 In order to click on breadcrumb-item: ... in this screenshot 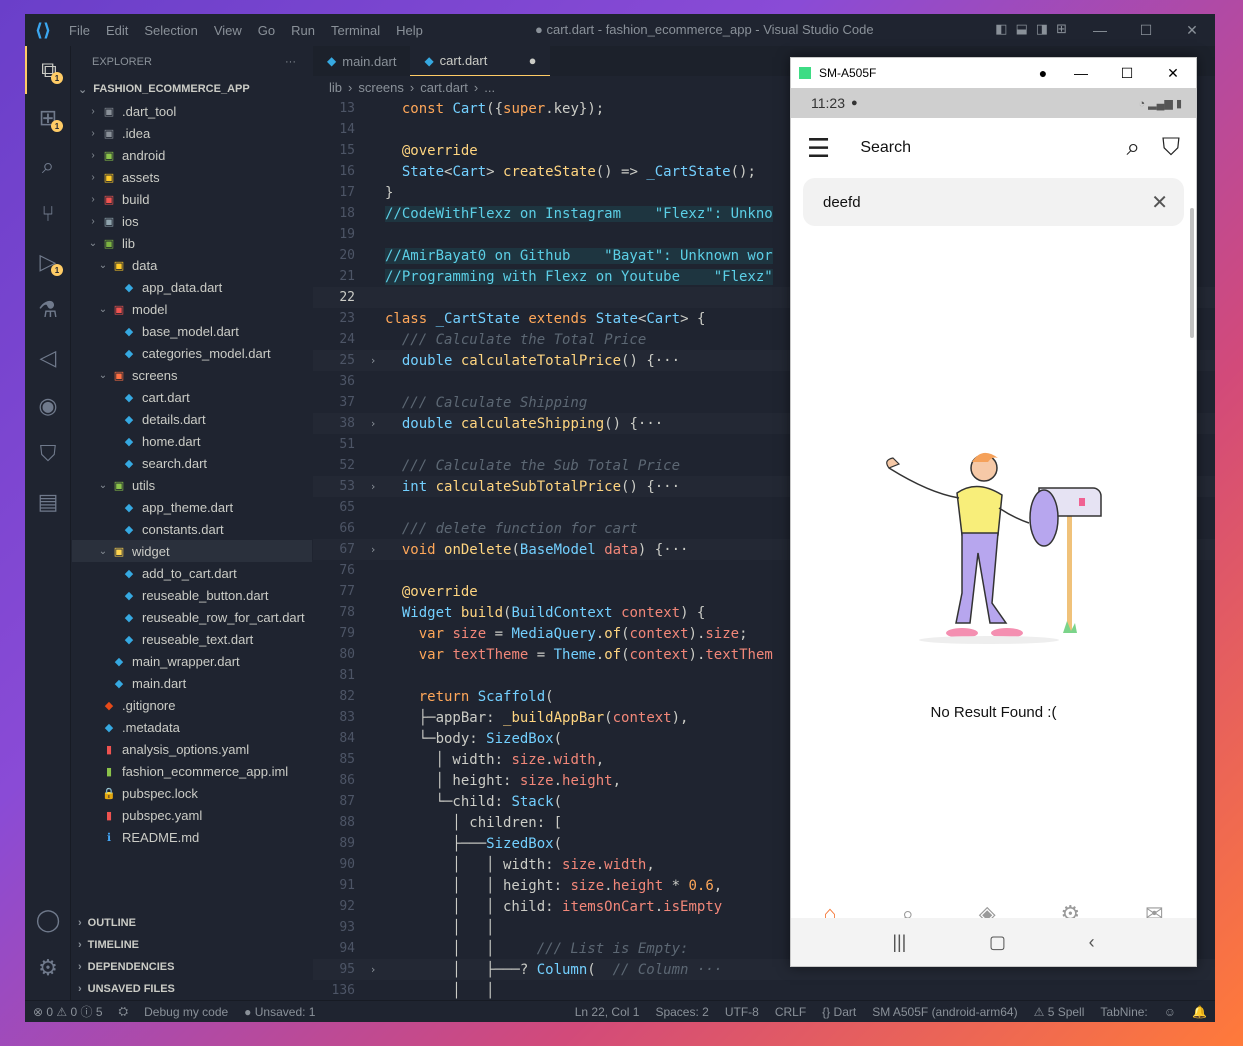, I will do `click(489, 87)`.